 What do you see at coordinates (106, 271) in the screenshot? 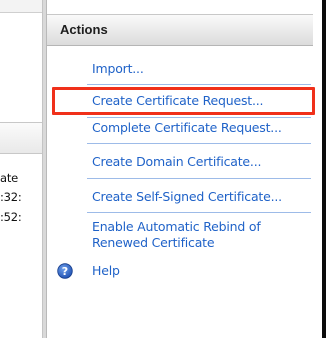
I see `help-link: Help` at bounding box center [106, 271].